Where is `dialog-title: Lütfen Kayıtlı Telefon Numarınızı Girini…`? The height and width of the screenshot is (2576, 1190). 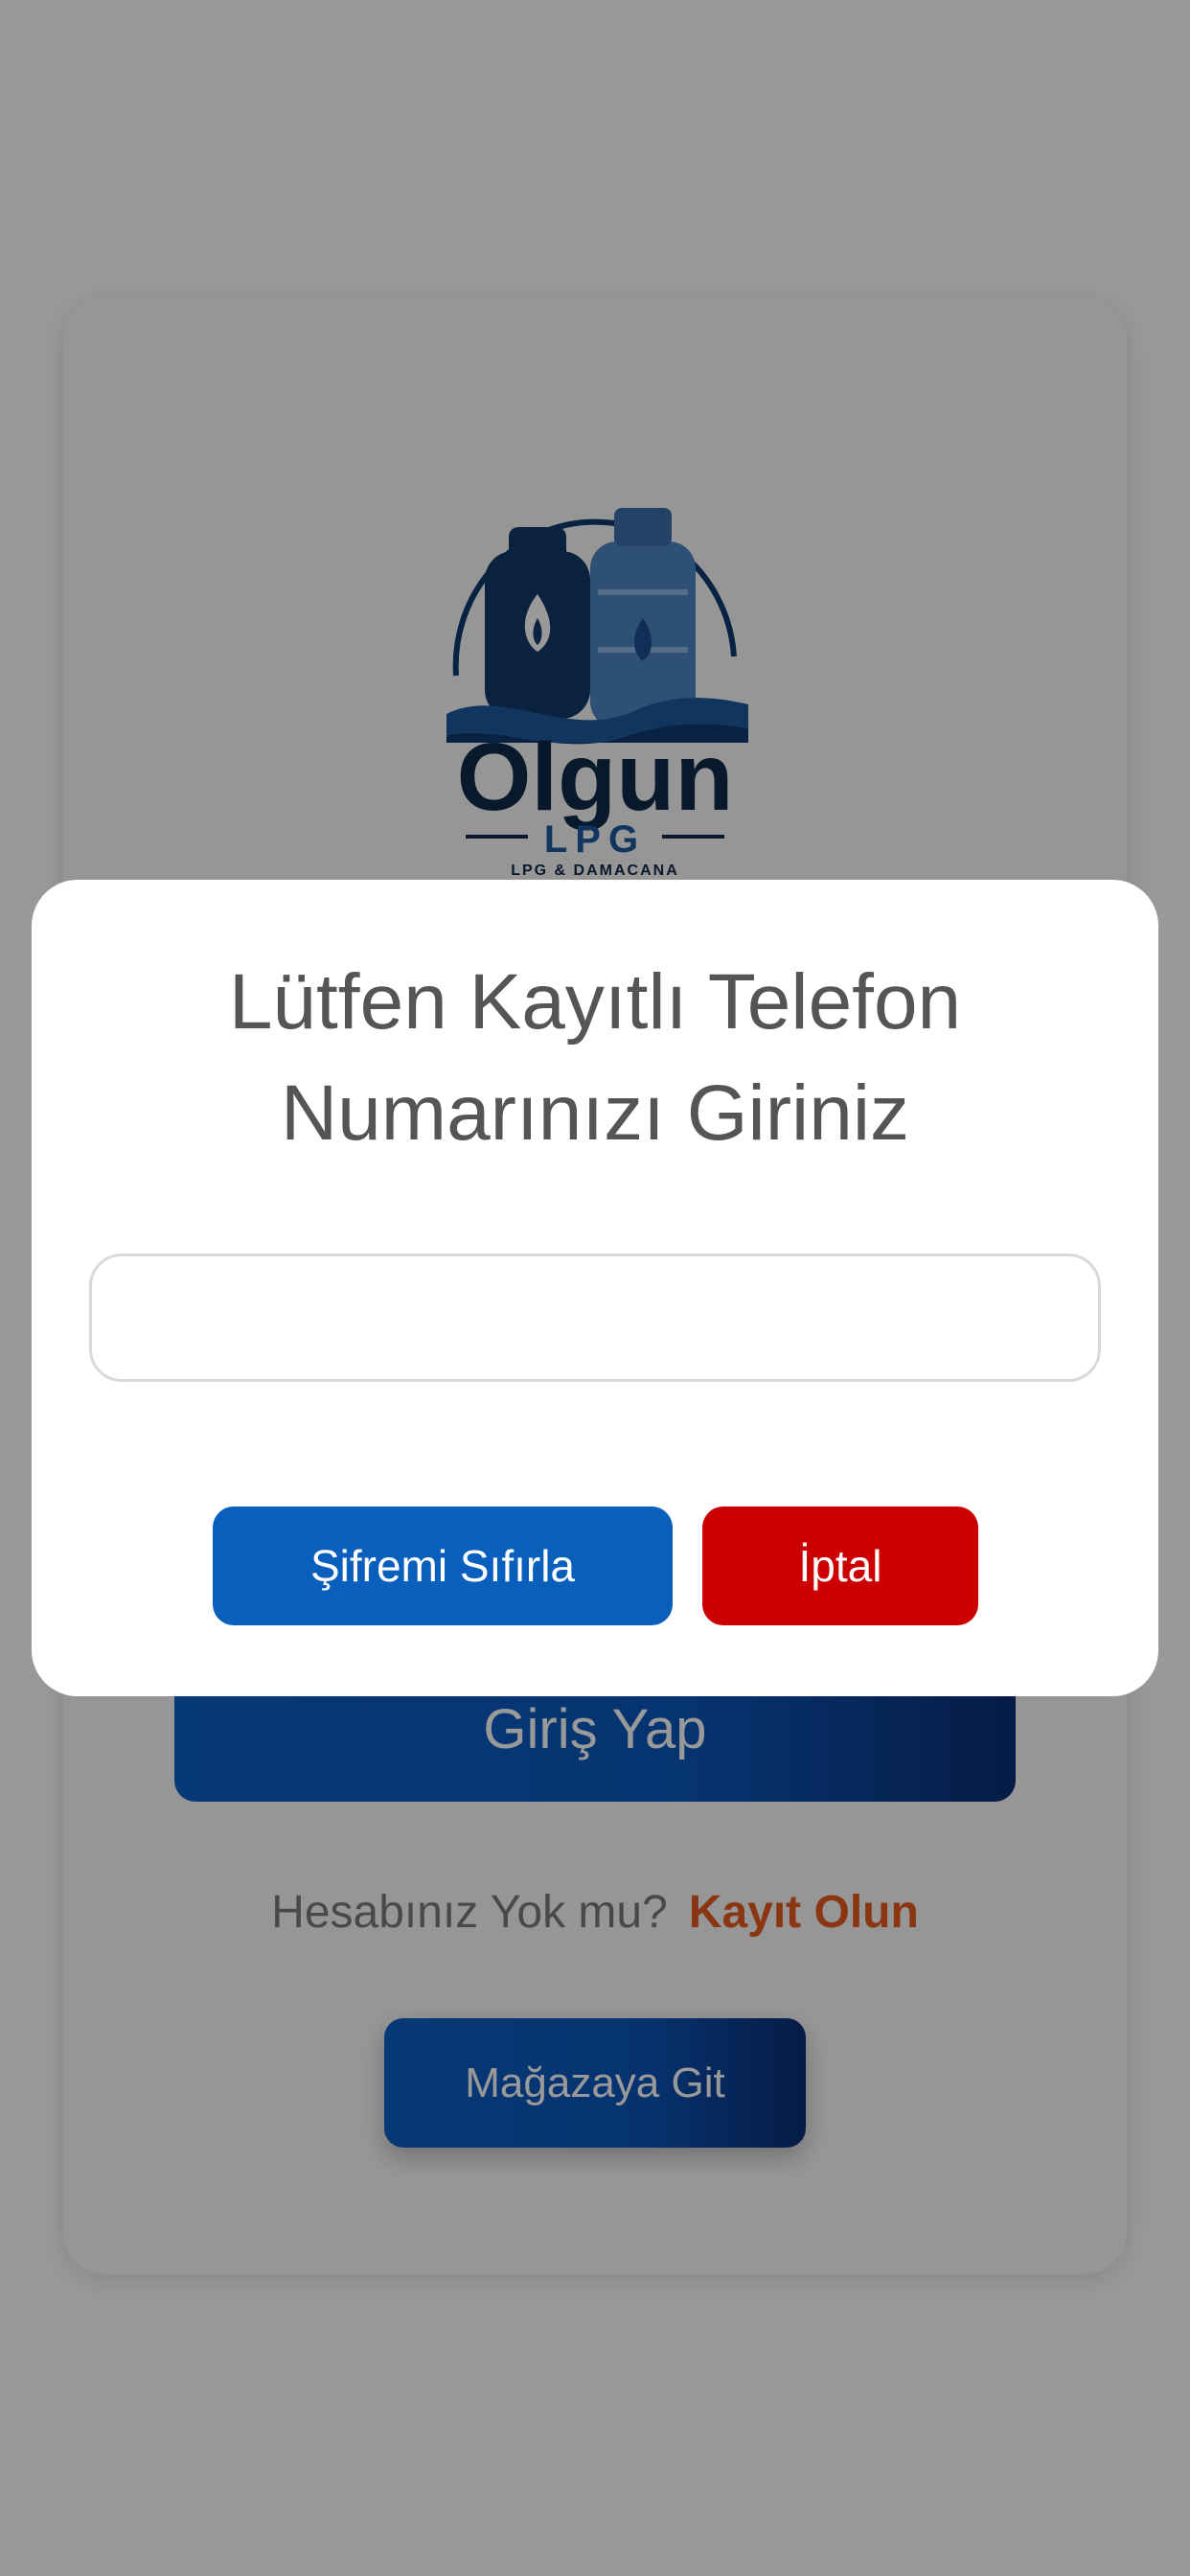
dialog-title: Lütfen Kayıtlı Telefon Numarınızı Girini… is located at coordinates (595, 1058).